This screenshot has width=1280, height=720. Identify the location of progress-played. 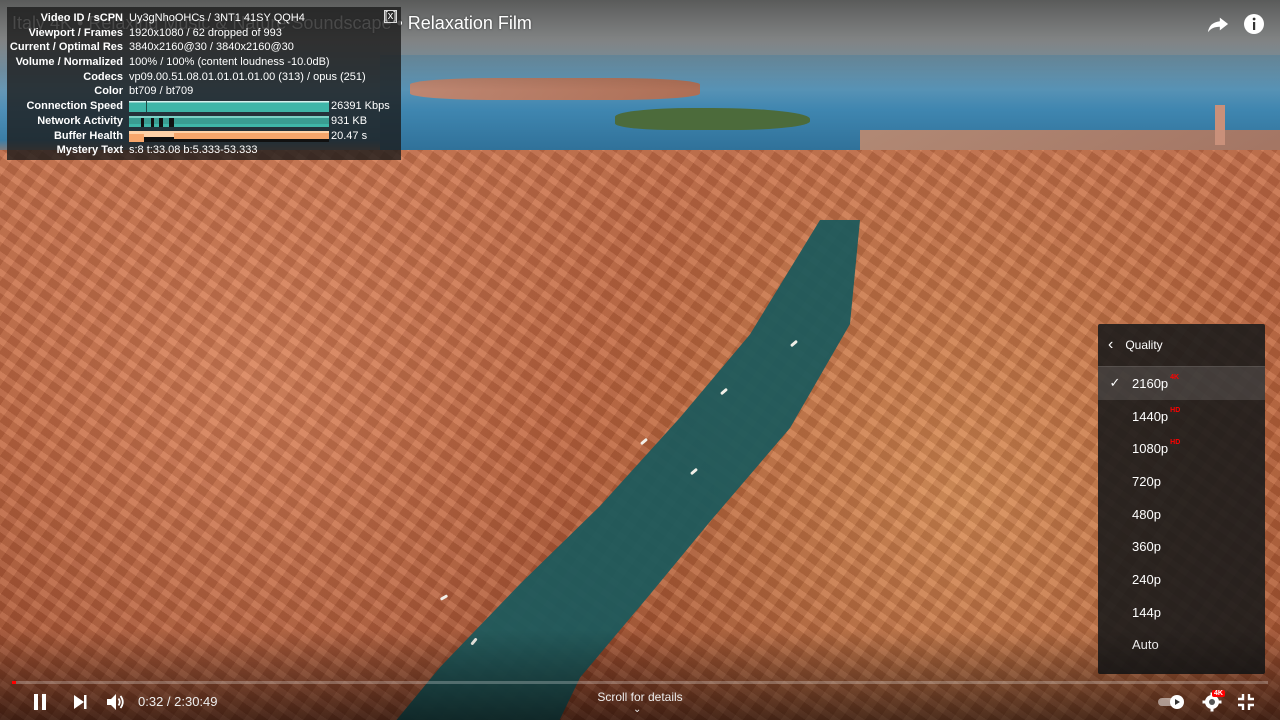
(14, 682).